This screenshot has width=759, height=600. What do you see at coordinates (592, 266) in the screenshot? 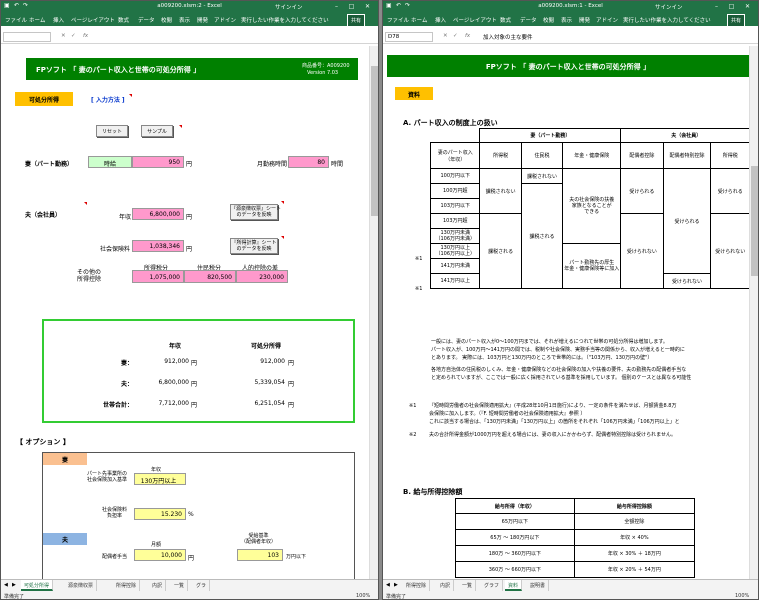
I see `pension-cell: パート勤務先の厚生 年金・健康保険等に加入` at bounding box center [592, 266].